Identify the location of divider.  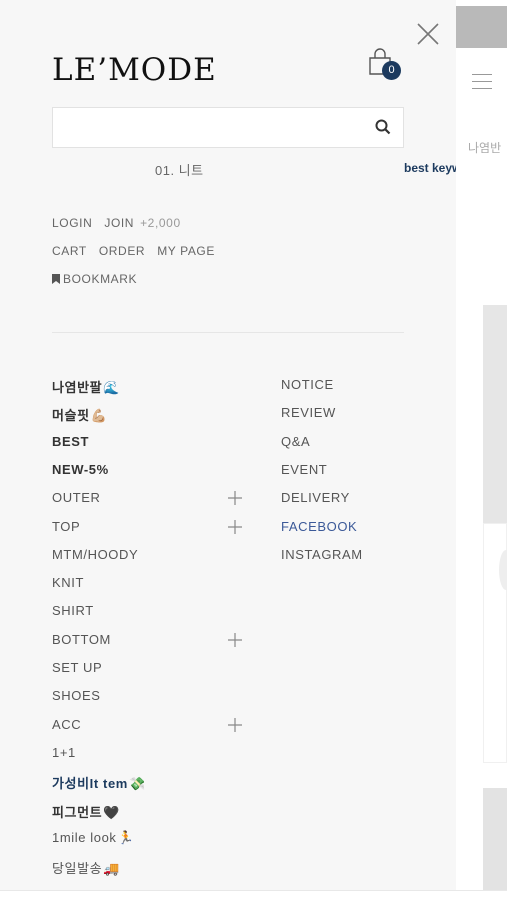
(228, 332).